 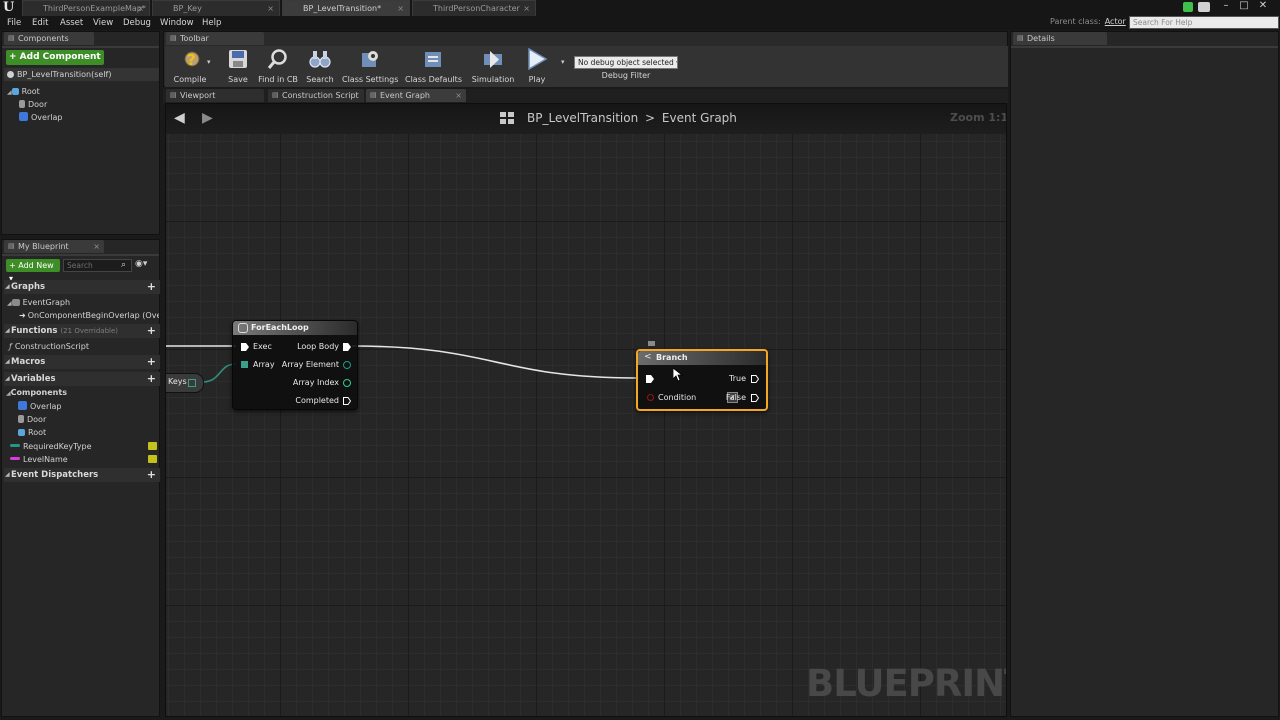 I want to click on variable-levelname: LevelName, so click(x=39, y=459).